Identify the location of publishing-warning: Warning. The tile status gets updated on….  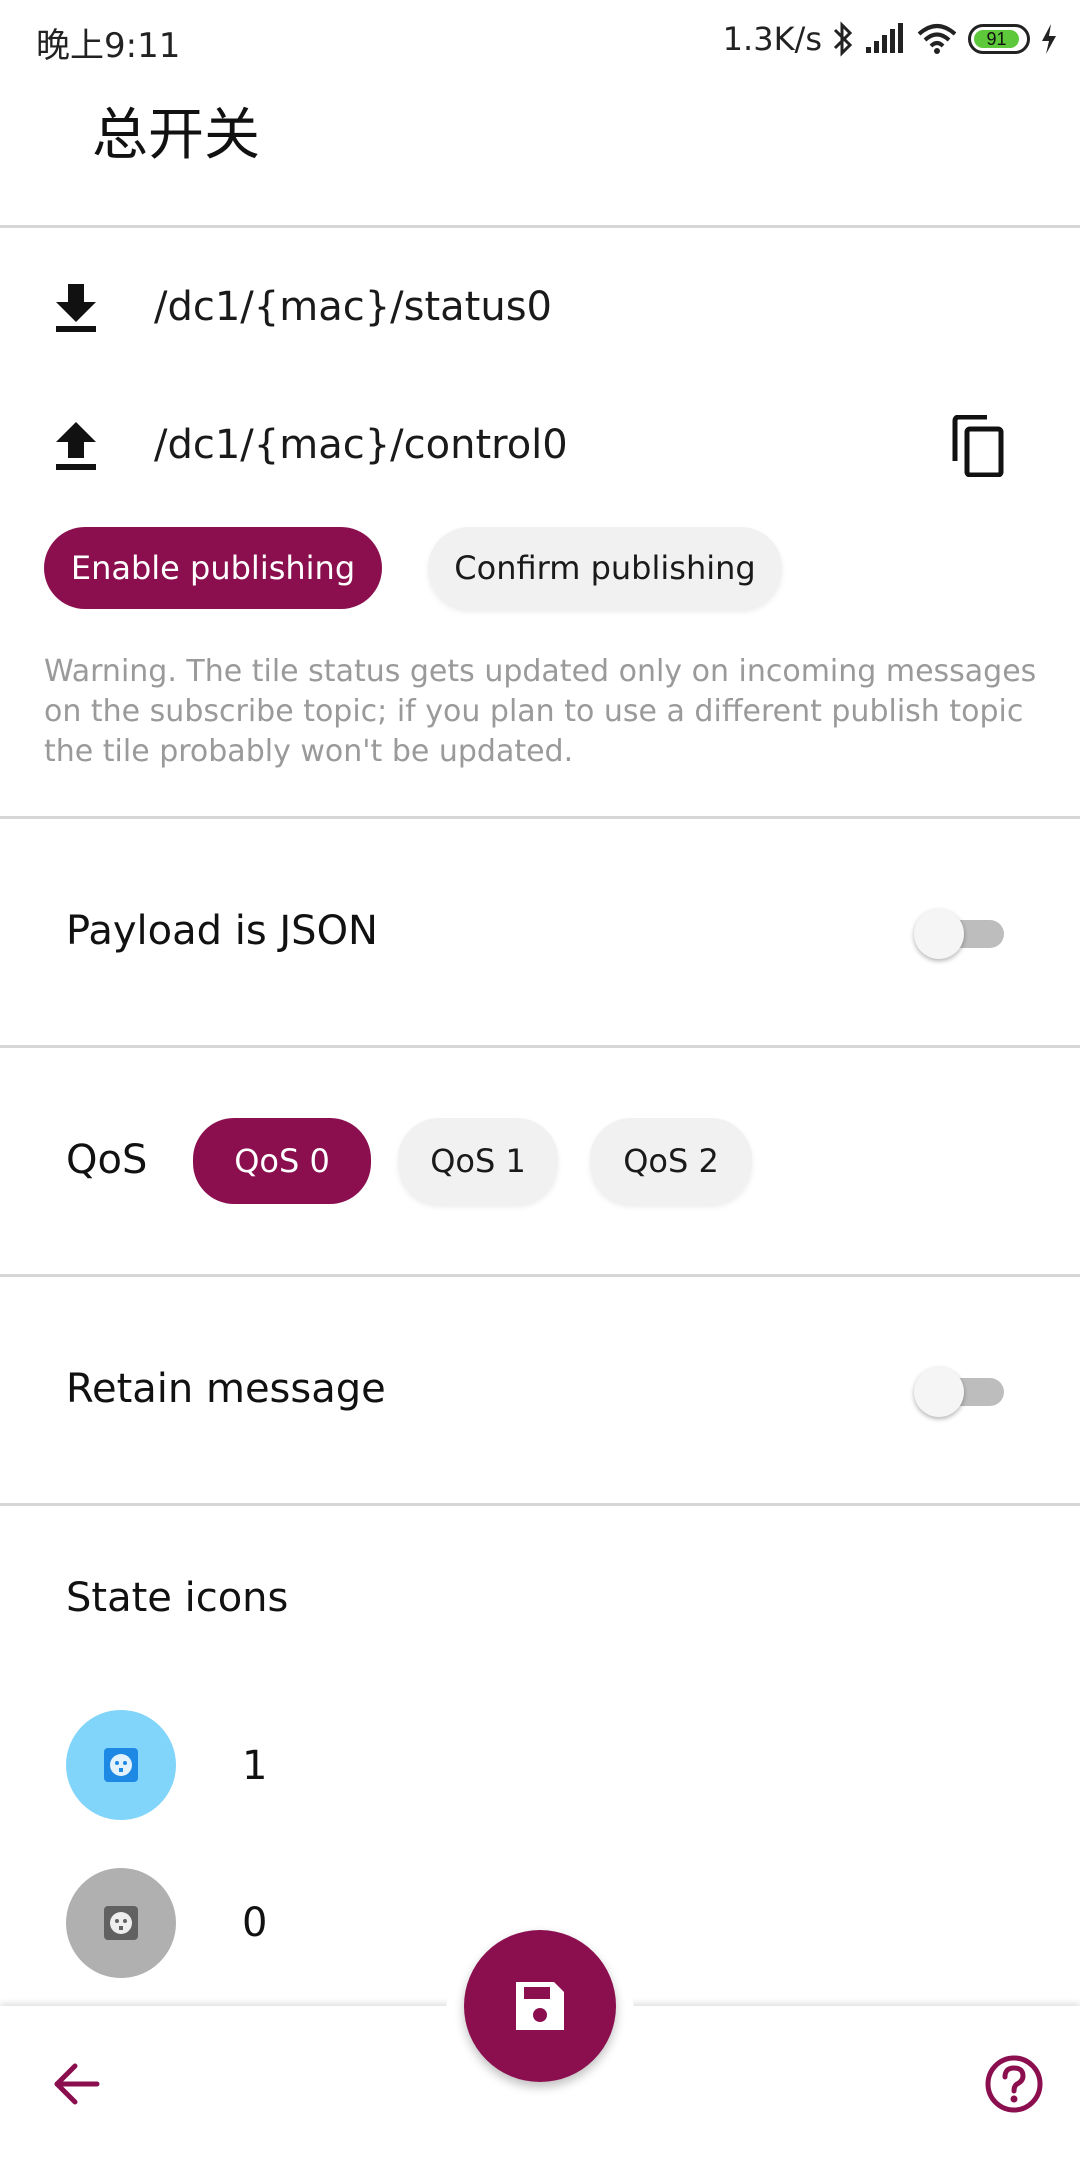
(540, 711).